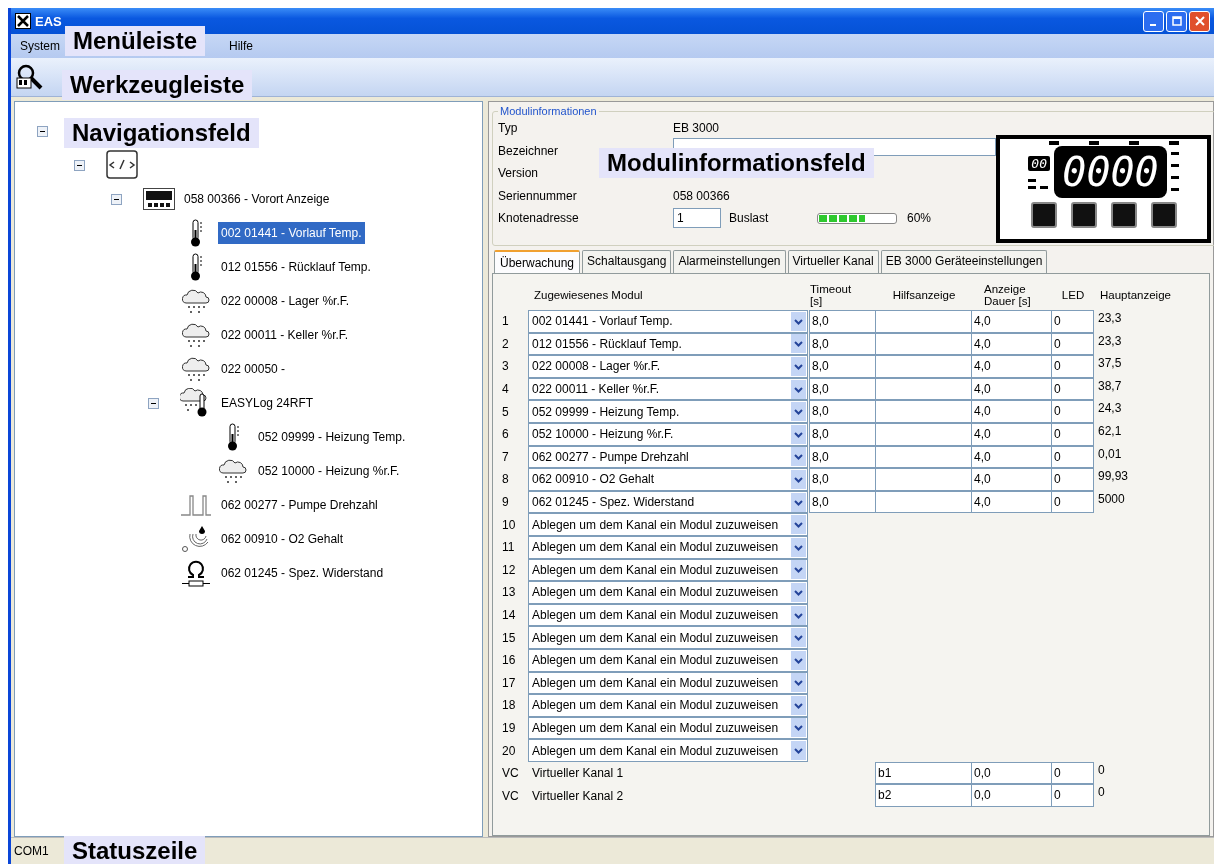 The image size is (1214, 864). What do you see at coordinates (668, 479) in the screenshot?
I see `module-select: 062 00910 - O2 Gehalt` at bounding box center [668, 479].